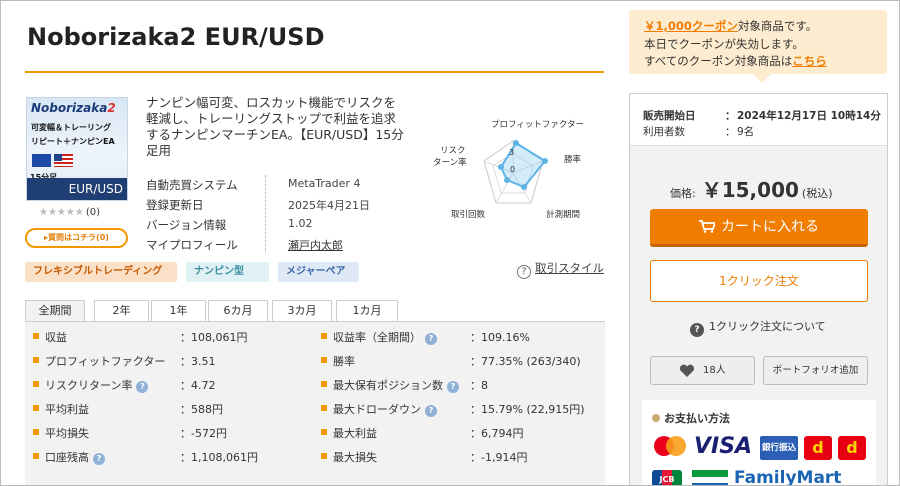 The image size is (900, 486). What do you see at coordinates (762, 78) in the screenshot?
I see `coupon-pointer` at bounding box center [762, 78].